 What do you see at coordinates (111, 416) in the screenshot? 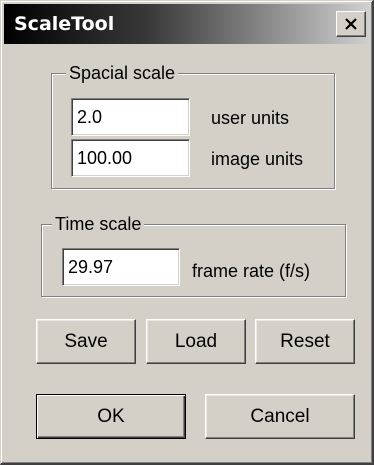
I see `ok-button: OK` at bounding box center [111, 416].